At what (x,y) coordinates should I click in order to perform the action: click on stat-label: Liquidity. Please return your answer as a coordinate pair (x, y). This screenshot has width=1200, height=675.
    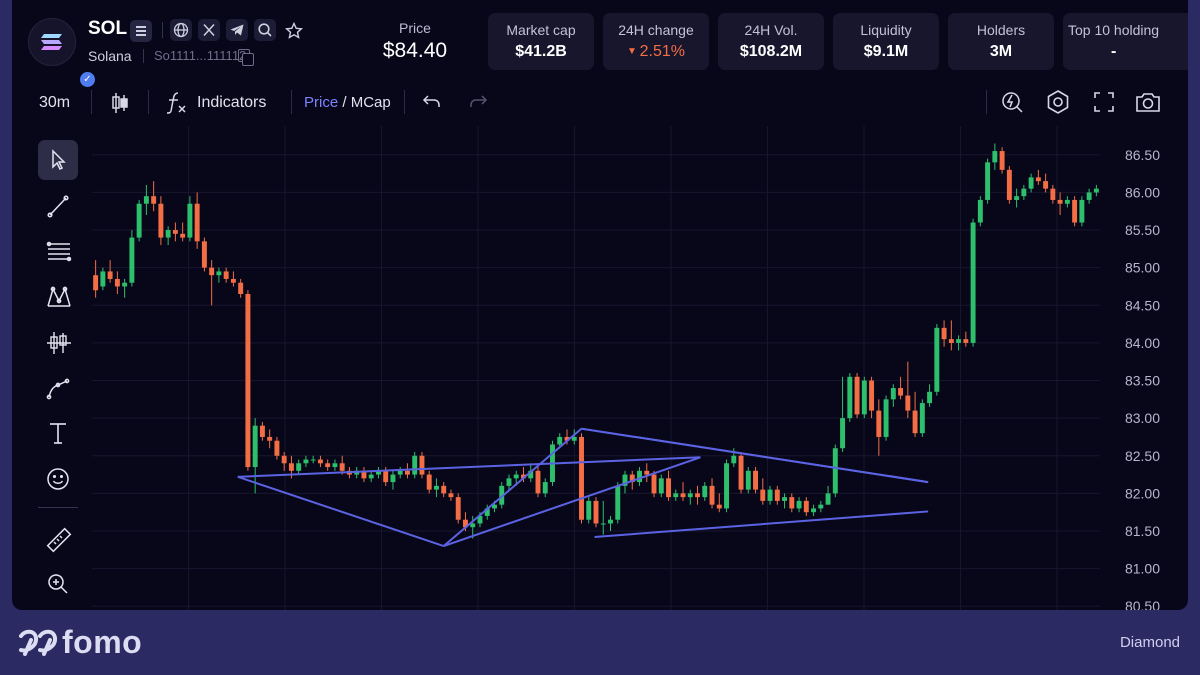
    Looking at the image, I should click on (886, 30).